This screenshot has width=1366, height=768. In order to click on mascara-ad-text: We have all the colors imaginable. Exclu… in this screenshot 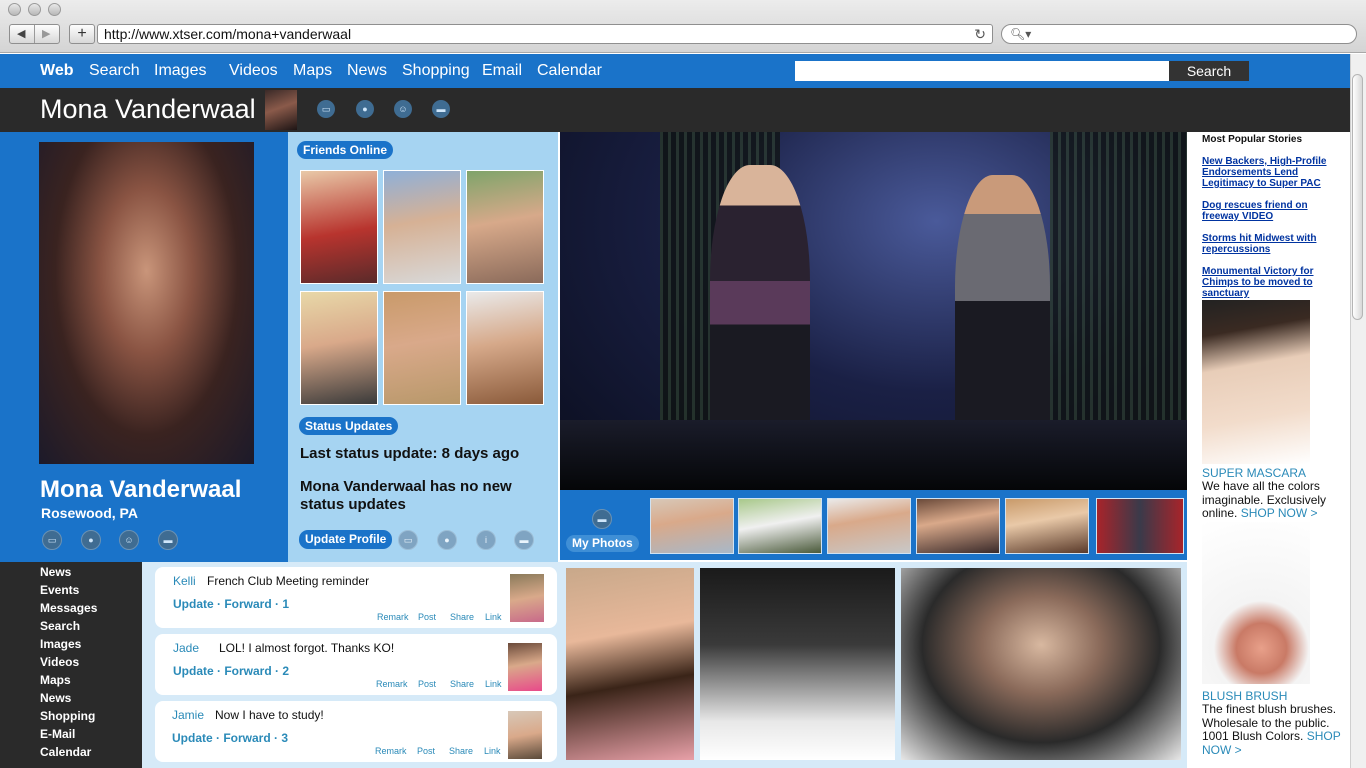, I will do `click(1264, 499)`.